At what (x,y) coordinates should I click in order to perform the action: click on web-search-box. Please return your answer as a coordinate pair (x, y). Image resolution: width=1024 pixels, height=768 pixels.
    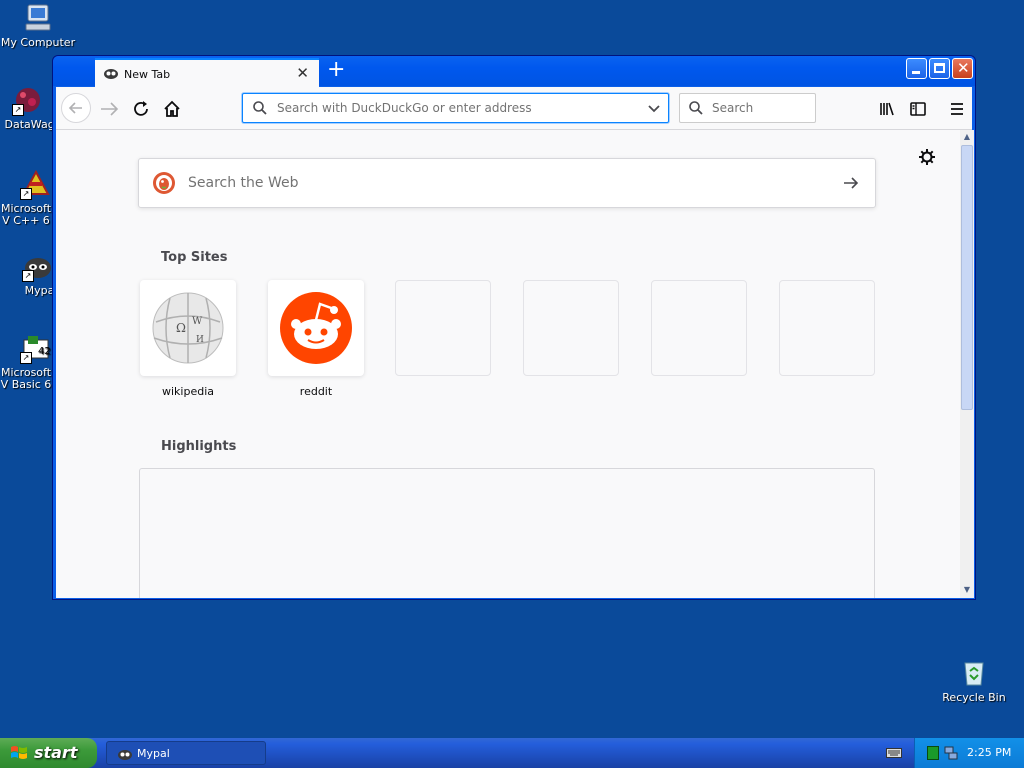
    Looking at the image, I should click on (507, 183).